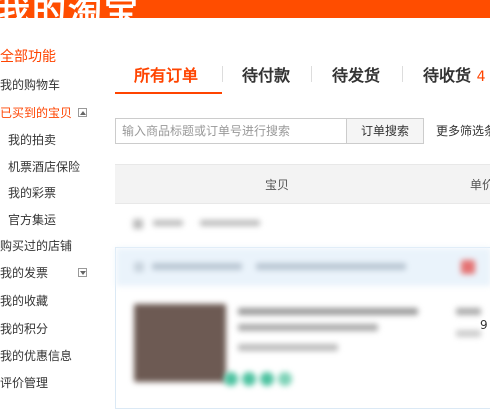  I want to click on tab-pending-receipt: 待收货 4, so click(454, 74).